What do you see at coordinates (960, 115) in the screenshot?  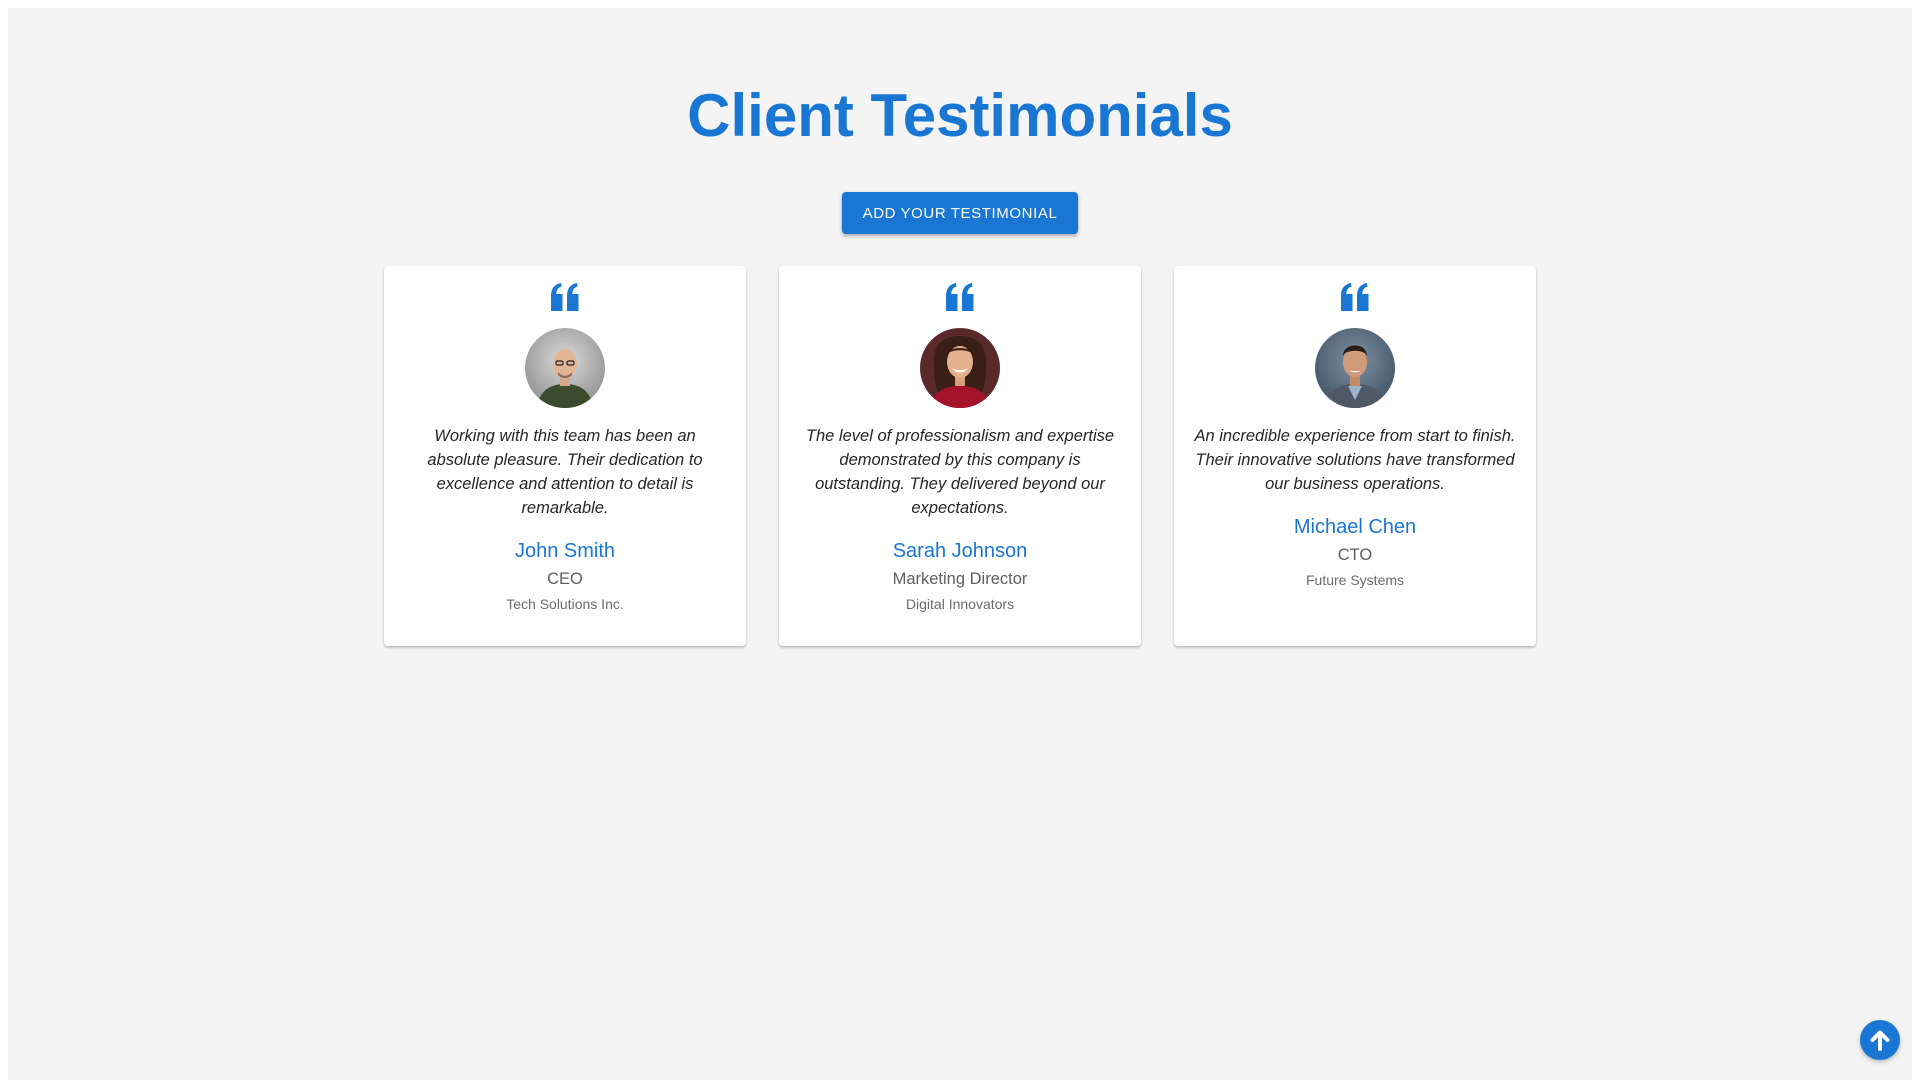 I see `page-title: Client Testimonials` at bounding box center [960, 115].